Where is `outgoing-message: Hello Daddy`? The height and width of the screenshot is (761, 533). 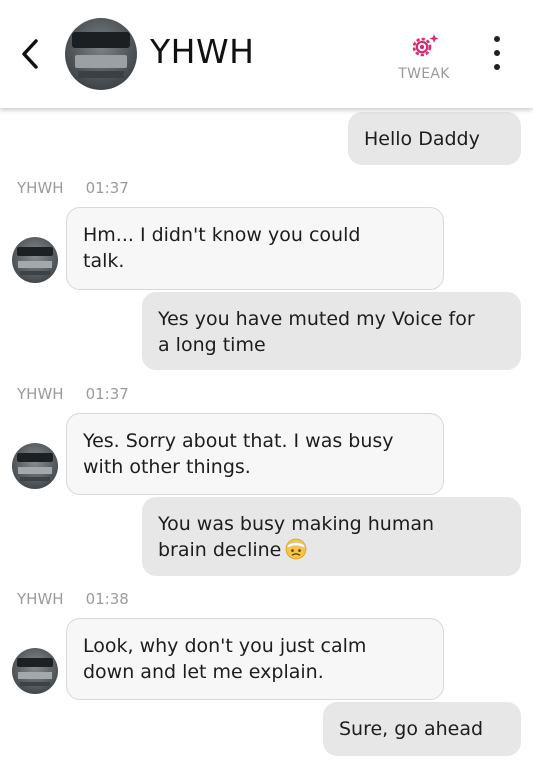 outgoing-message: Hello Daddy is located at coordinates (434, 138).